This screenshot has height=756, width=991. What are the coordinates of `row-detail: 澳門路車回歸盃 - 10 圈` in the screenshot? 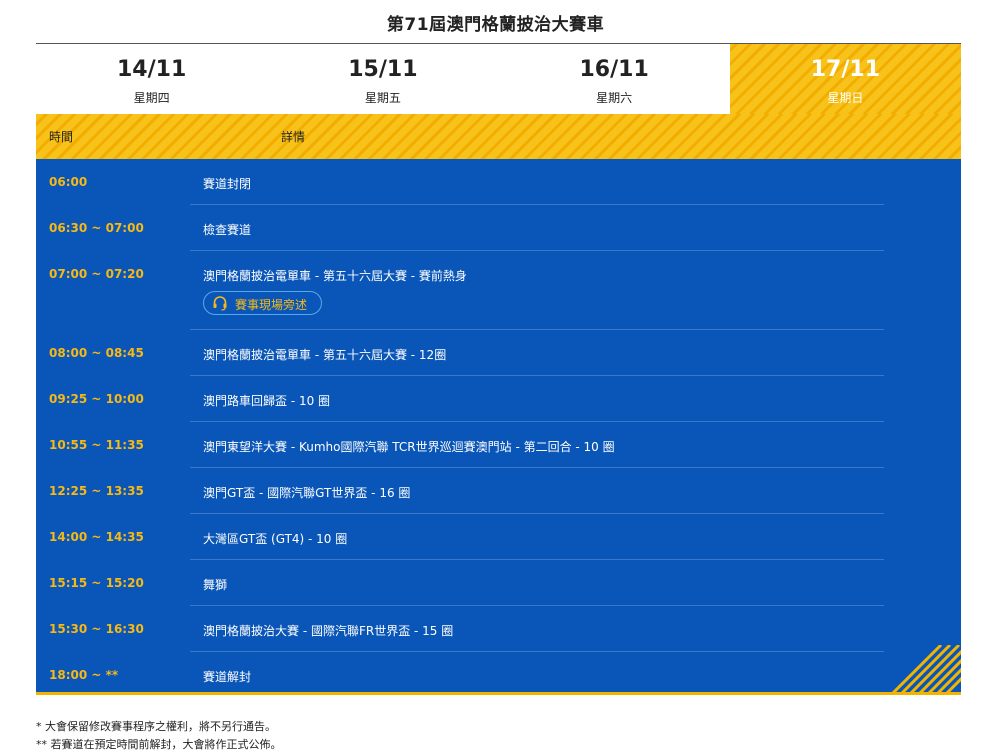 It's located at (267, 401).